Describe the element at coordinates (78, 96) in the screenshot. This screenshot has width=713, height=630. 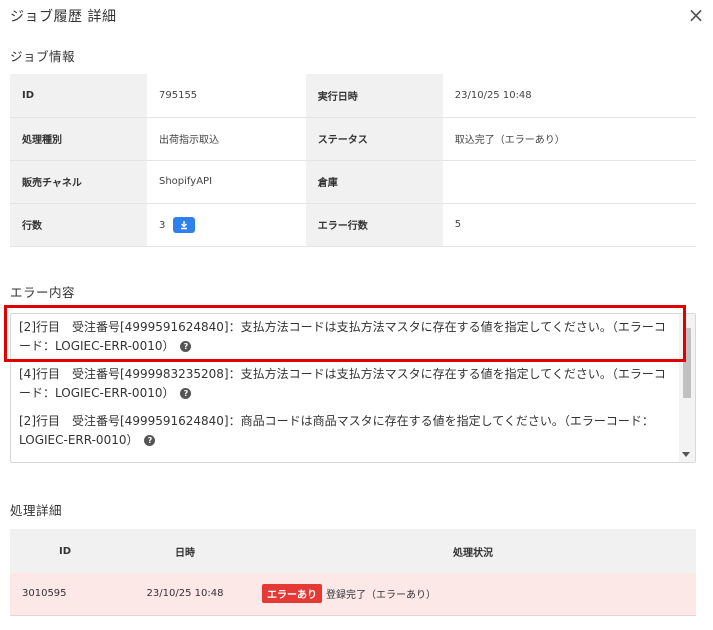
I see `info-label: ID` at that location.